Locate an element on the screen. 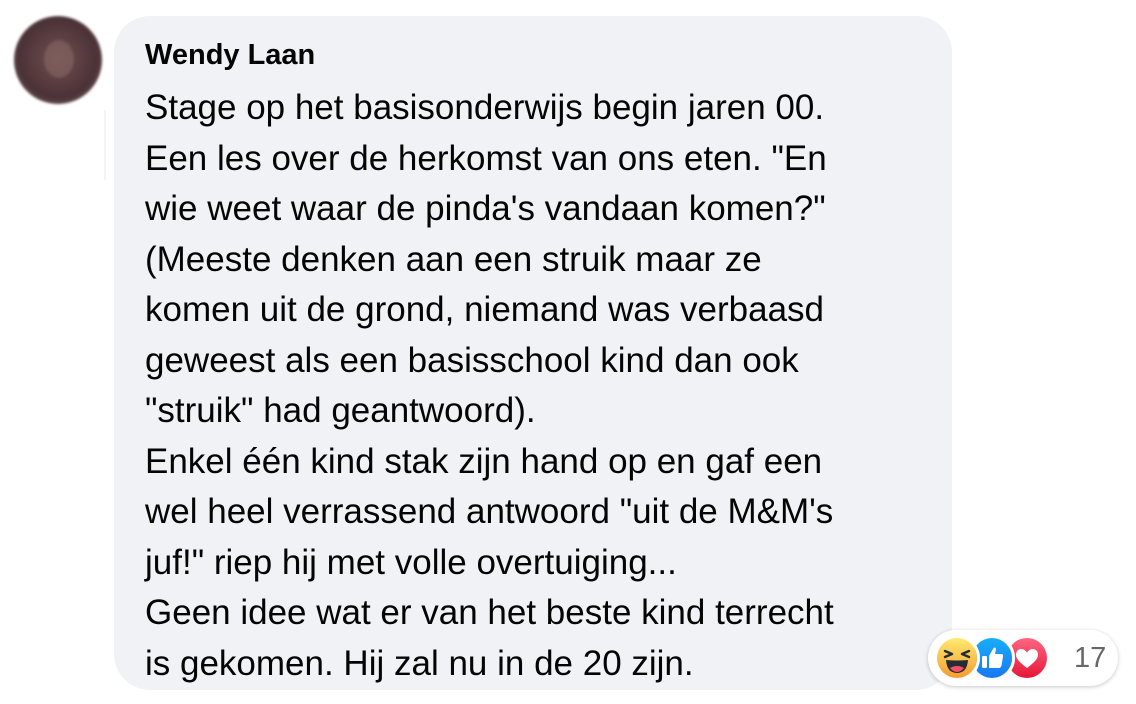 Image resolution: width=1136 pixels, height=704 pixels. avatar is located at coordinates (58, 60).